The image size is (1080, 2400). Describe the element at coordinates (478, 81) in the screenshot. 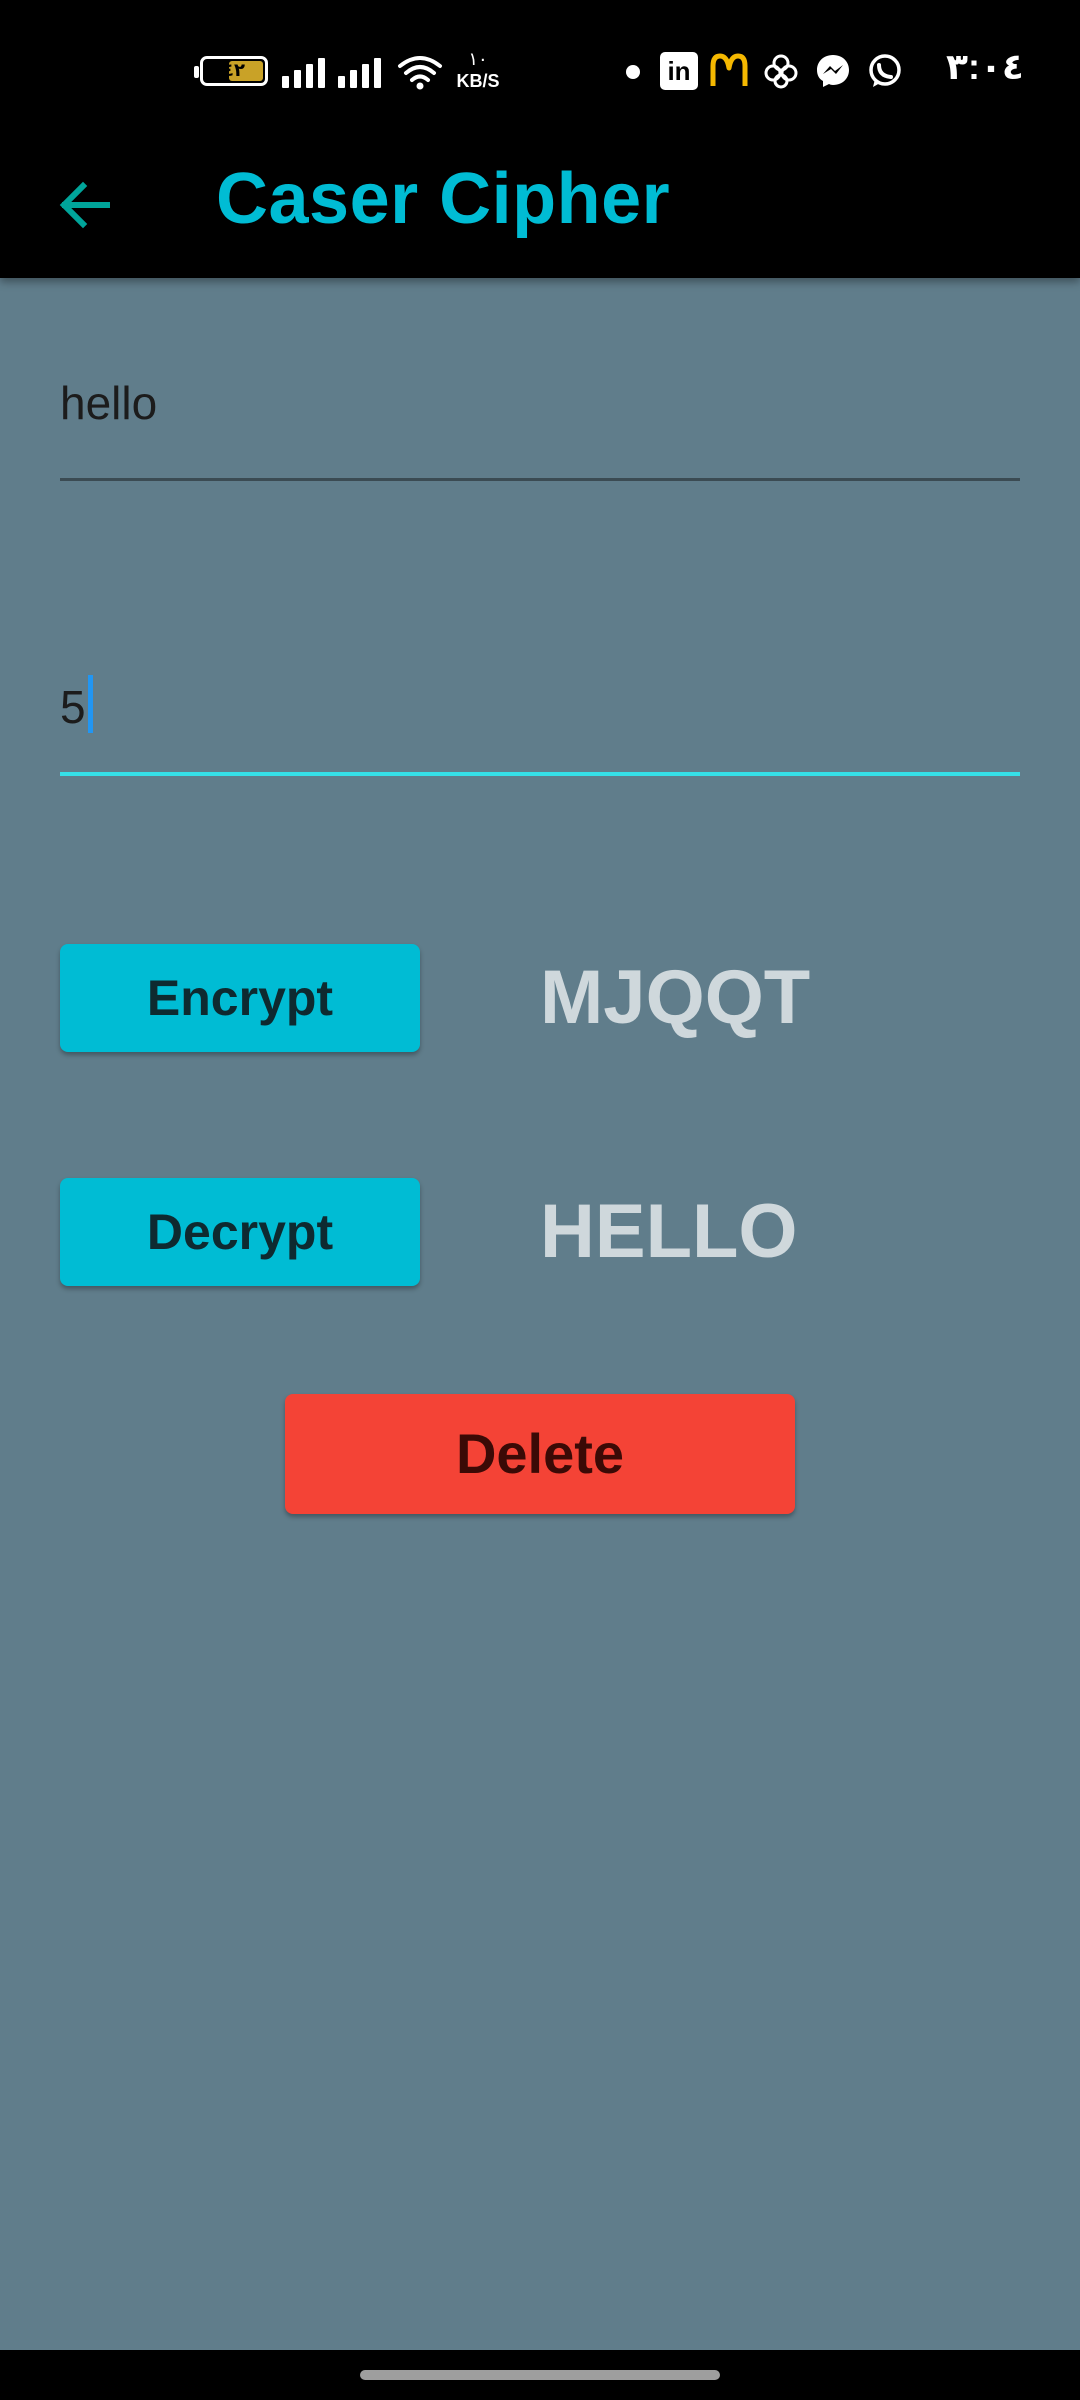

I see `network-speed-unit: KB/S` at that location.